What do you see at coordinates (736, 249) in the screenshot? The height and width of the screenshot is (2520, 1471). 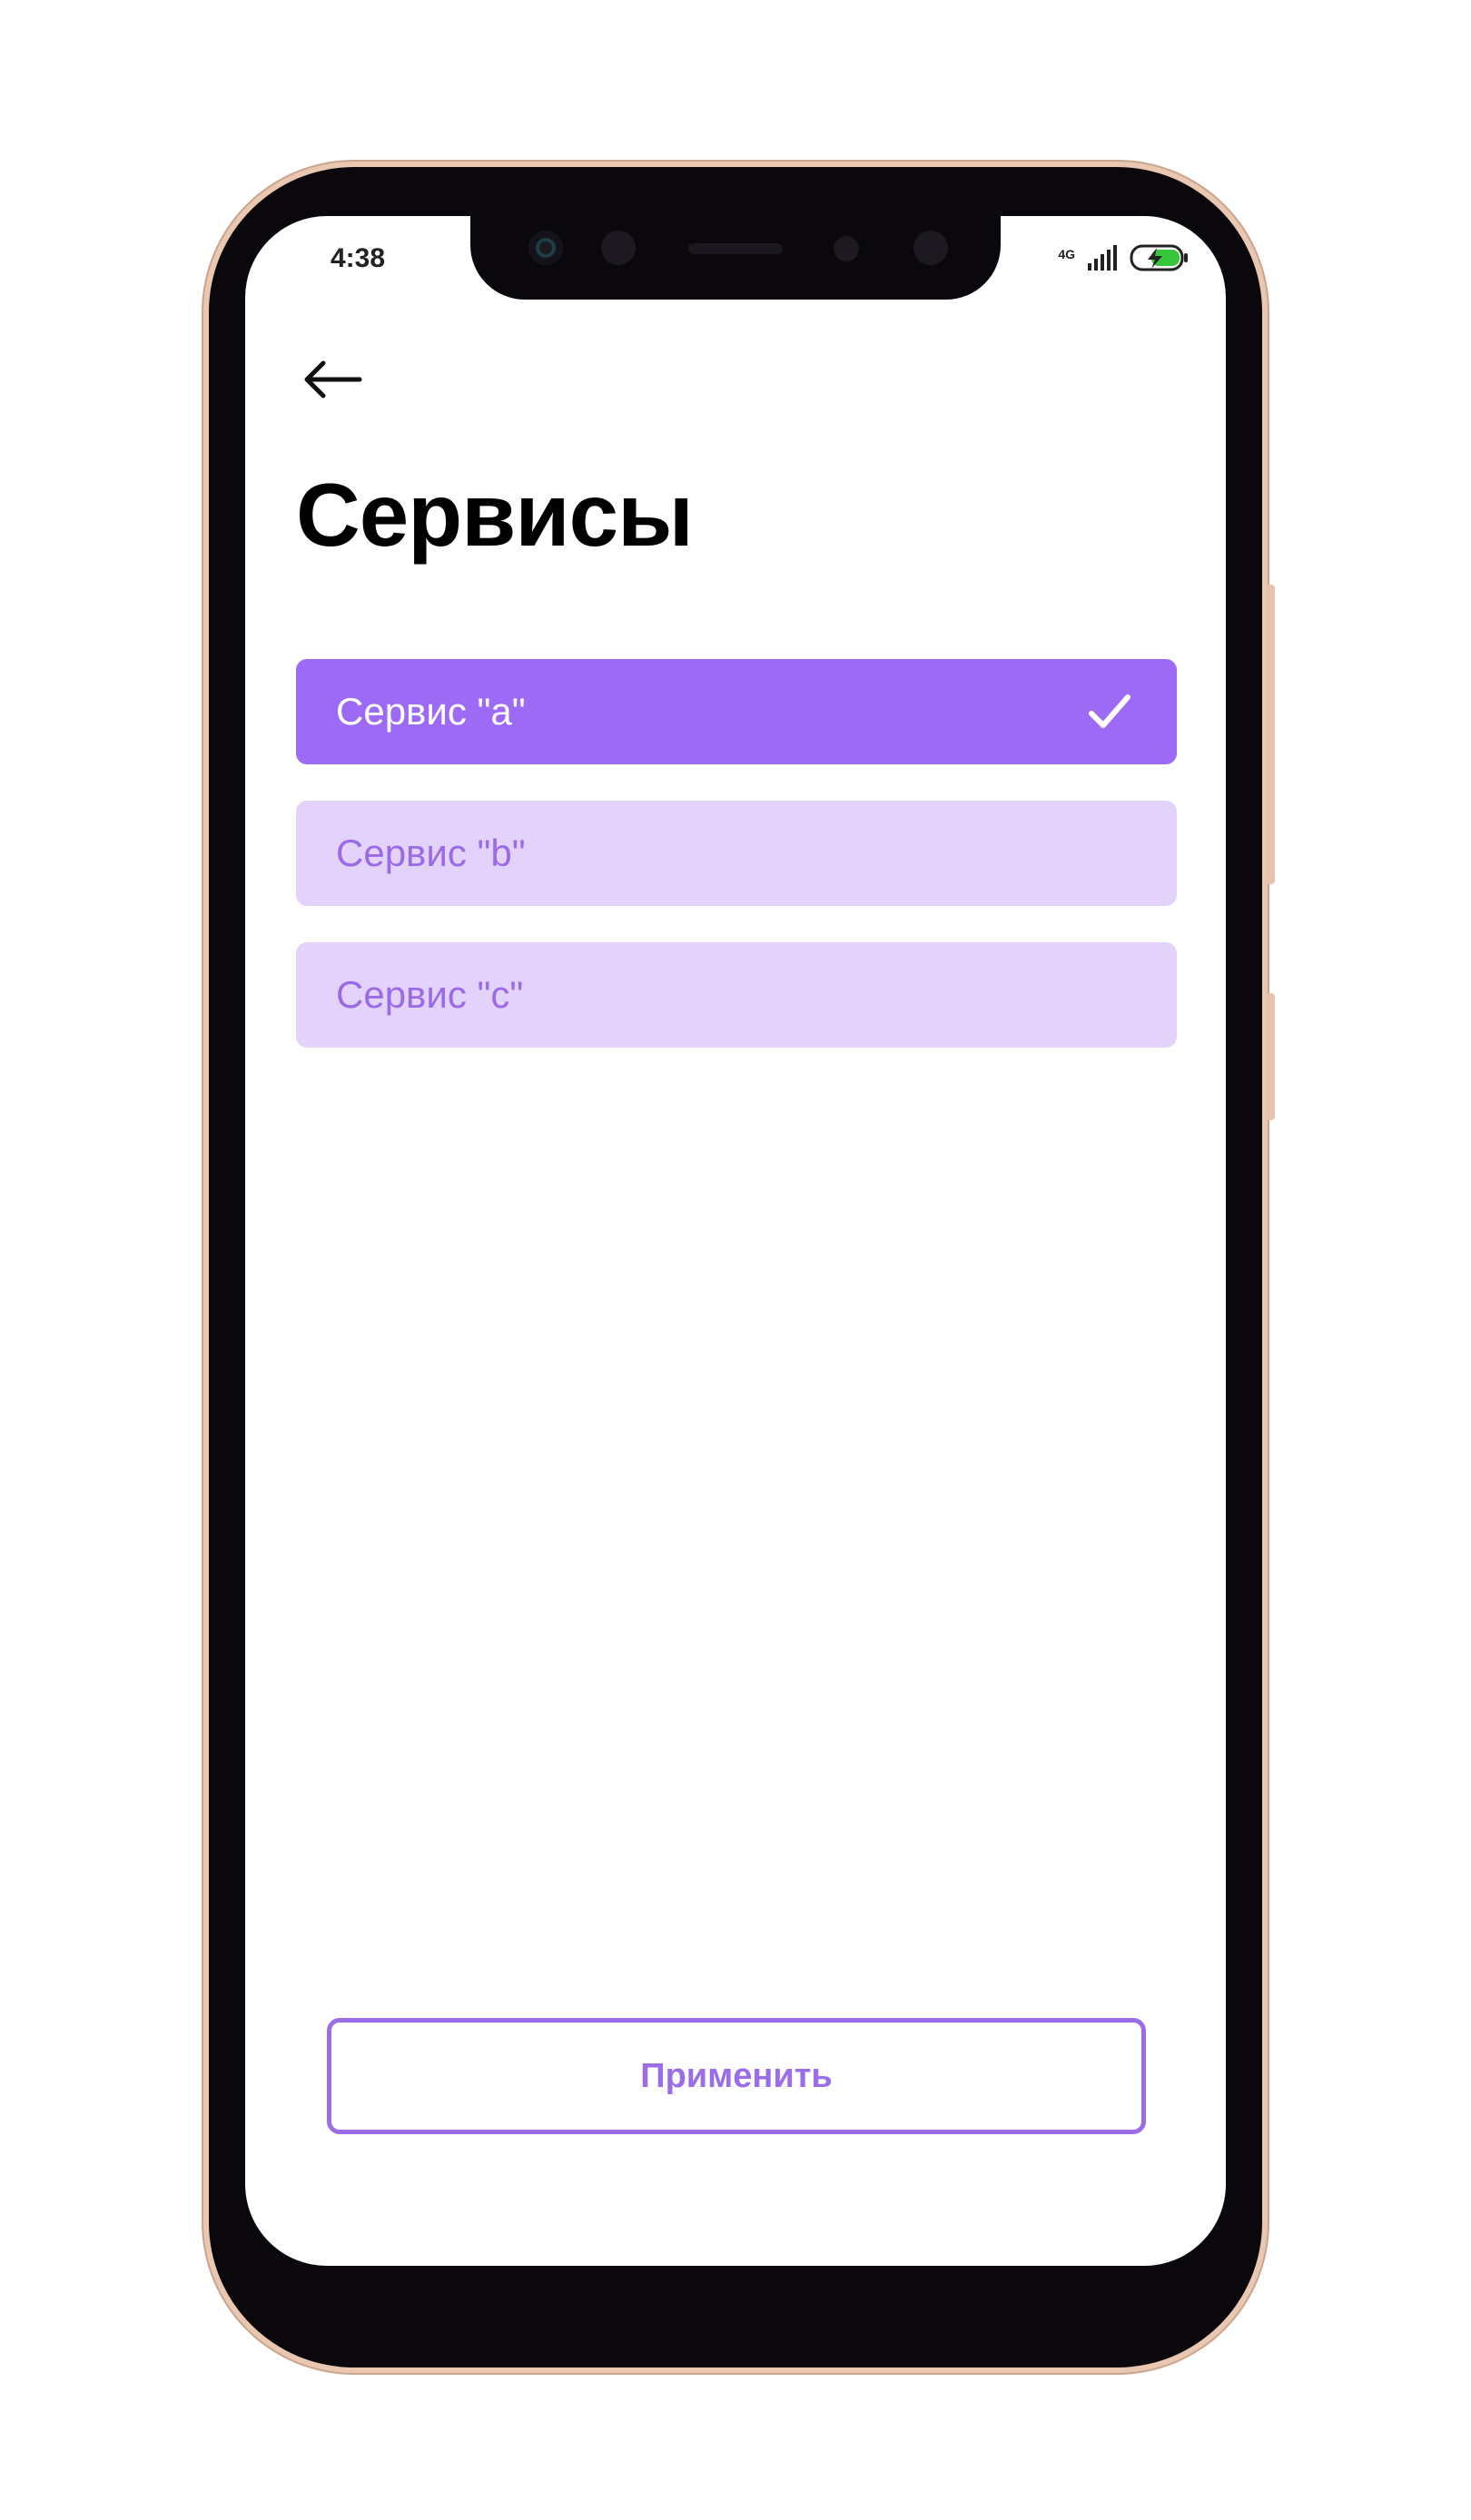 I see `earpiece-speaker` at bounding box center [736, 249].